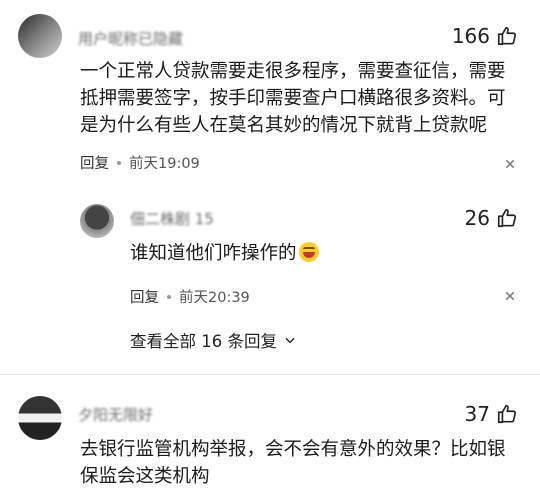  What do you see at coordinates (270, 374) in the screenshot?
I see `divider` at bounding box center [270, 374].